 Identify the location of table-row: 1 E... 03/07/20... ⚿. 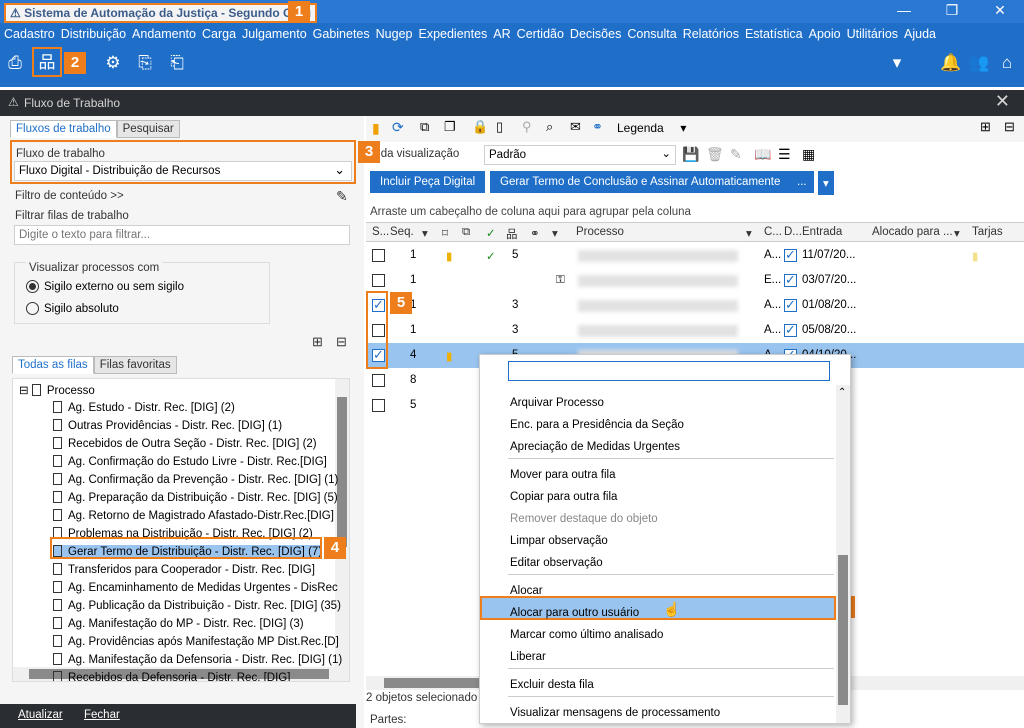
(695, 280).